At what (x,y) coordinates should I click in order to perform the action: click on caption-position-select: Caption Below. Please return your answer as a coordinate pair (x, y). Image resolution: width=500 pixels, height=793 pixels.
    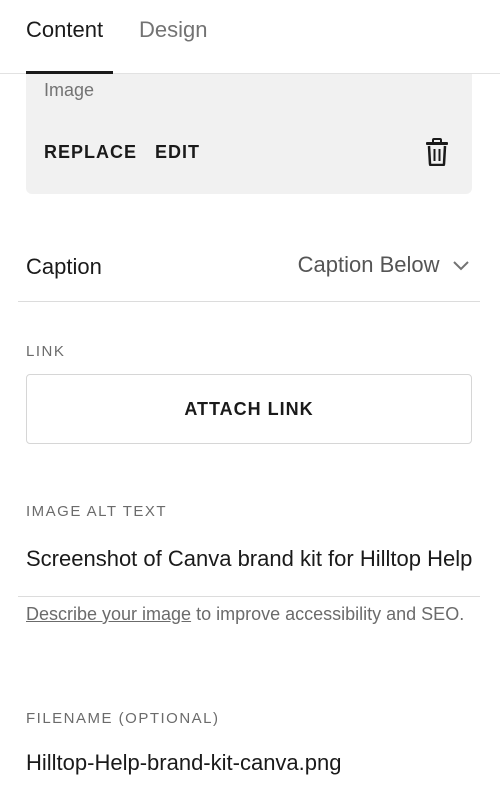
    Looking at the image, I should click on (384, 267).